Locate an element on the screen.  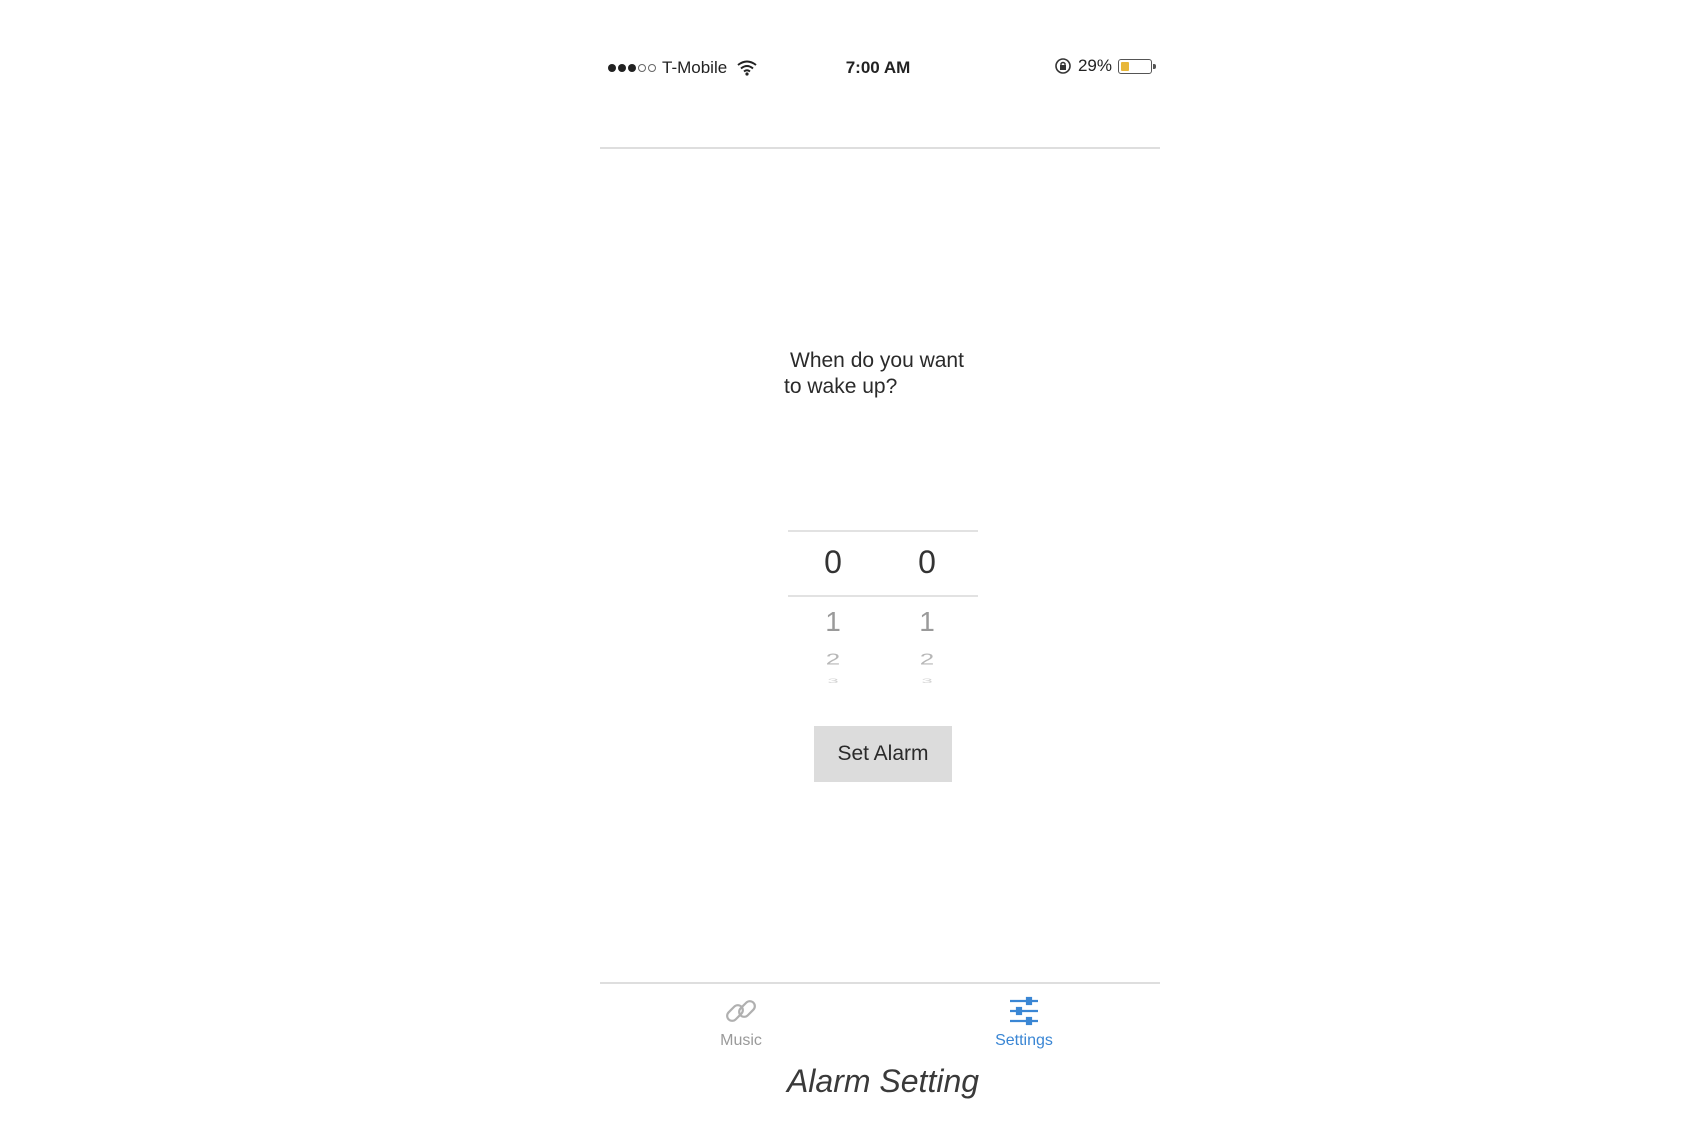
figure-caption: Alarm Setting is located at coordinates (883, 1081).